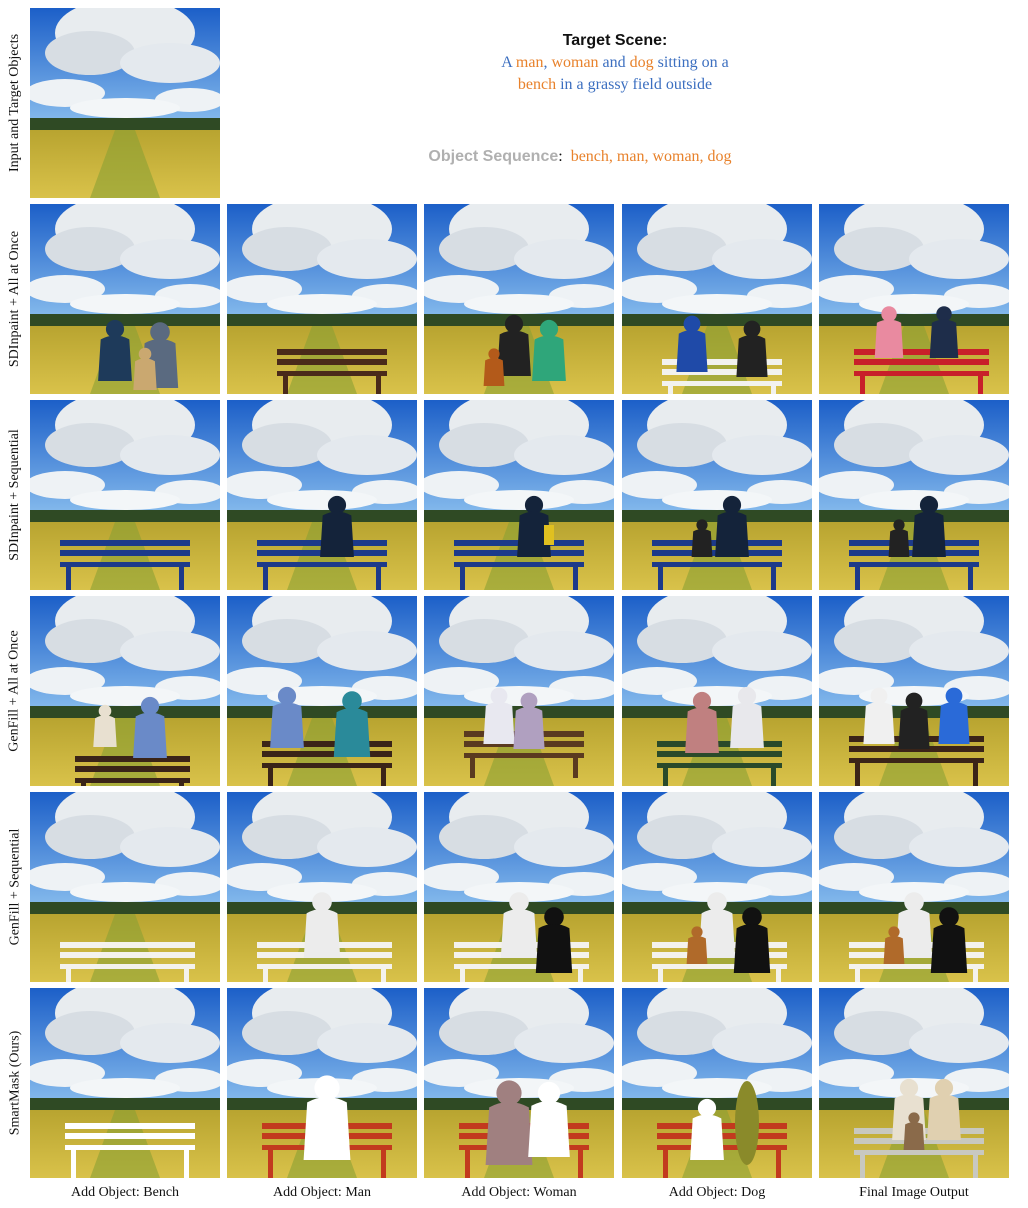 Image resolution: width=1028 pixels, height=1208 pixels. What do you see at coordinates (914, 691) in the screenshot?
I see `result-image-r3-c4` at bounding box center [914, 691].